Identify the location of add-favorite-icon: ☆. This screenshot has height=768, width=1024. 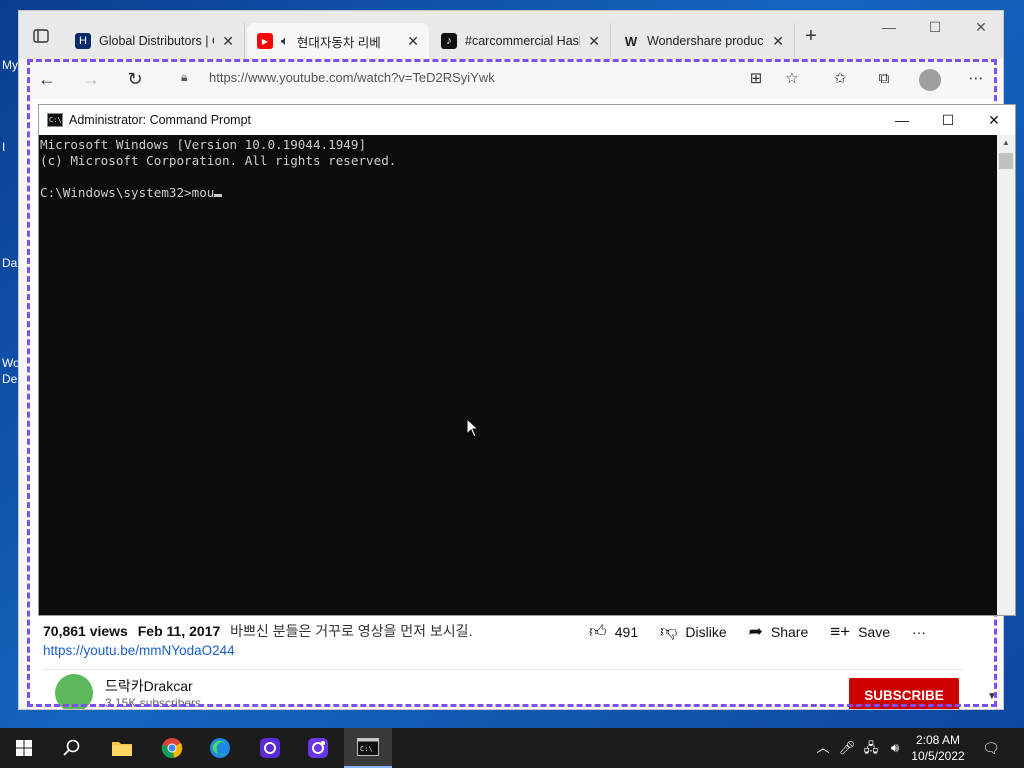
(792, 79).